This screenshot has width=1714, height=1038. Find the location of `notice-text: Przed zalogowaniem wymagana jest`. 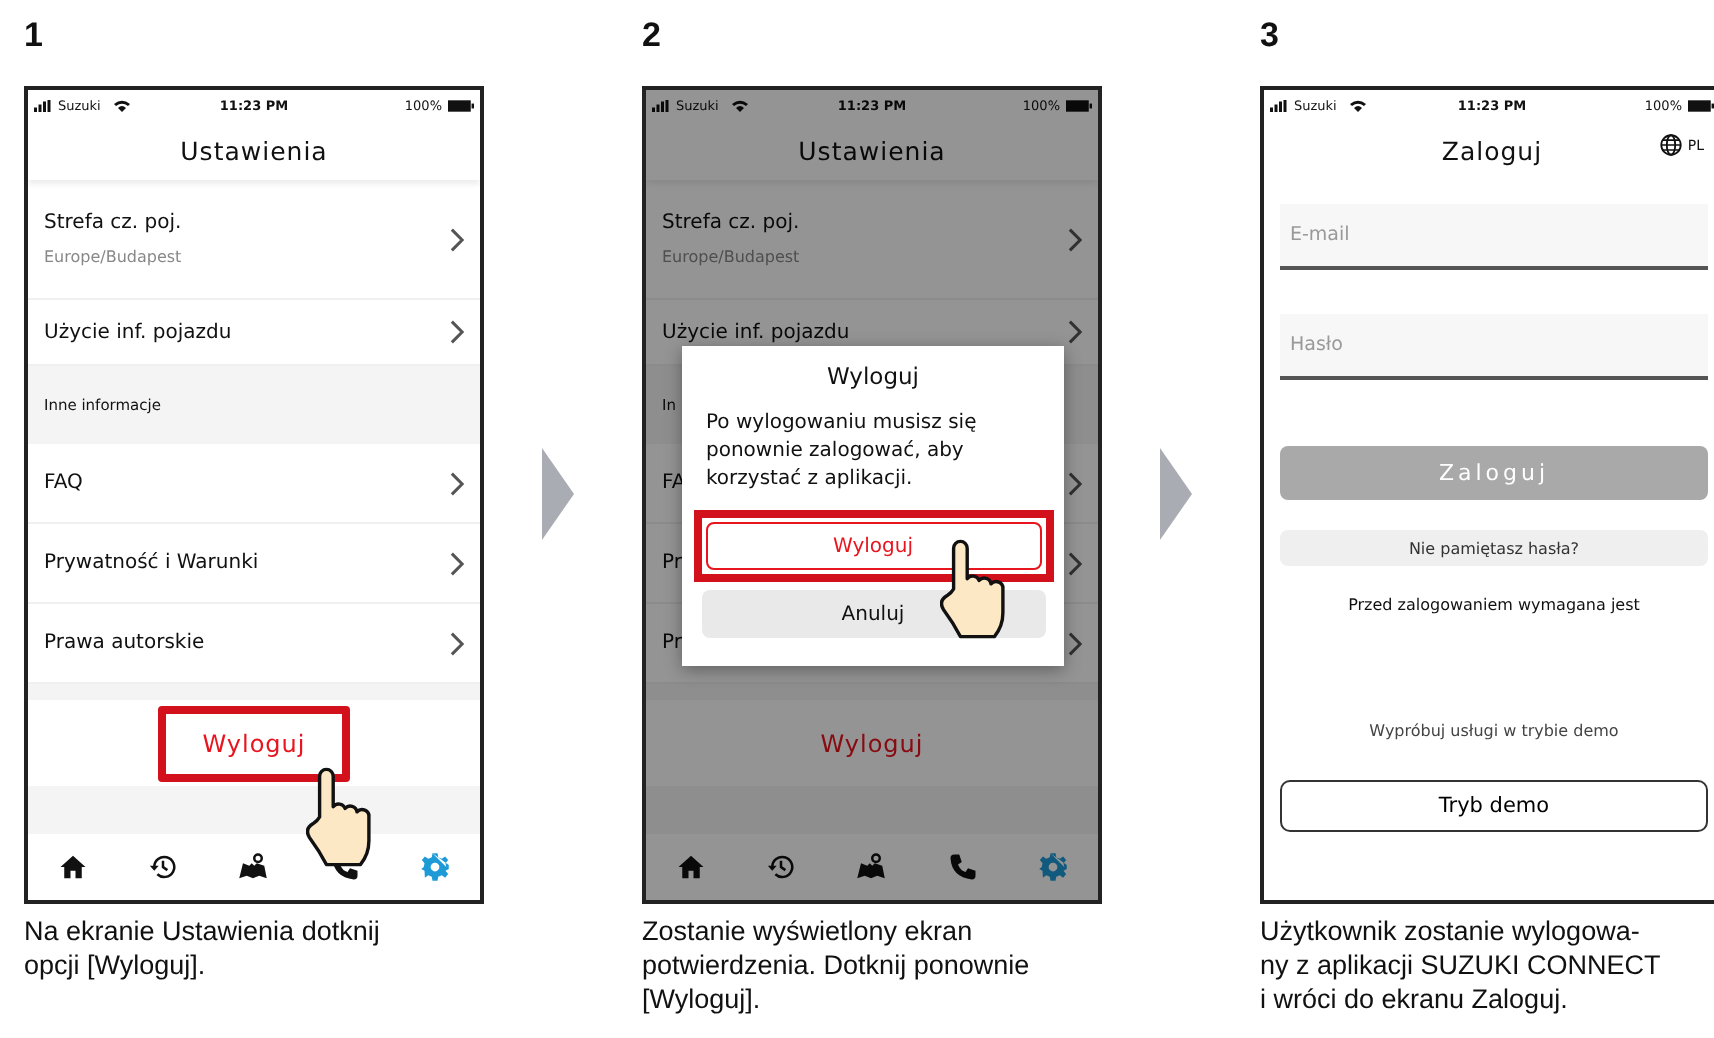

notice-text: Przed zalogowaniem wymagana jest is located at coordinates (1494, 605).